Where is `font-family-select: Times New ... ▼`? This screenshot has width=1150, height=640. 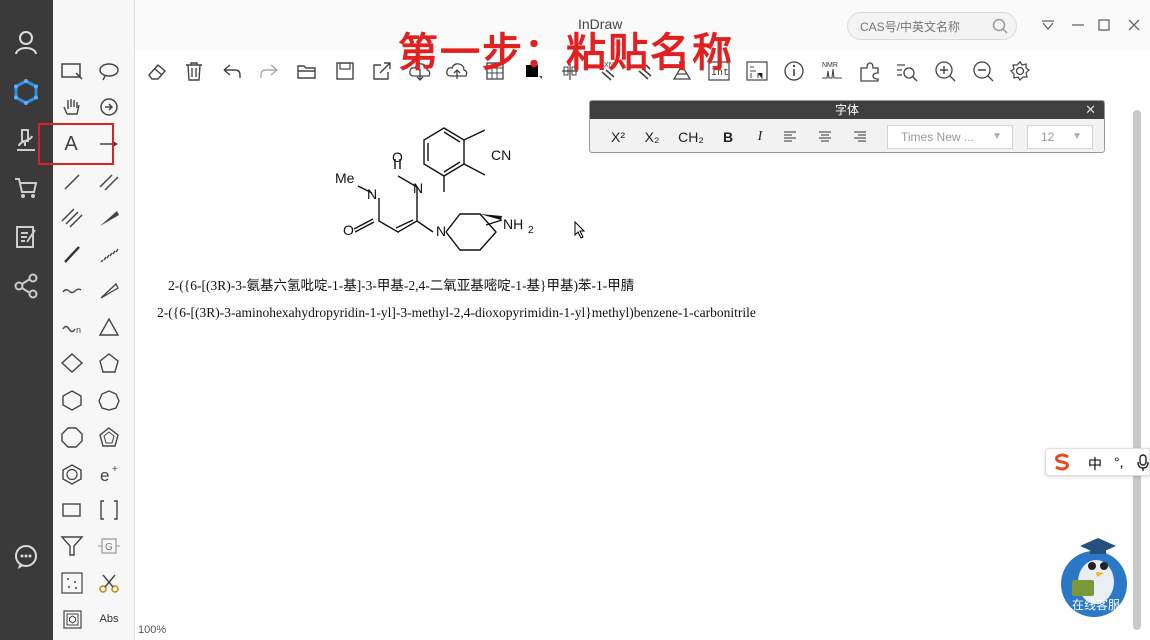 font-family-select: Times New ... ▼ is located at coordinates (950, 137).